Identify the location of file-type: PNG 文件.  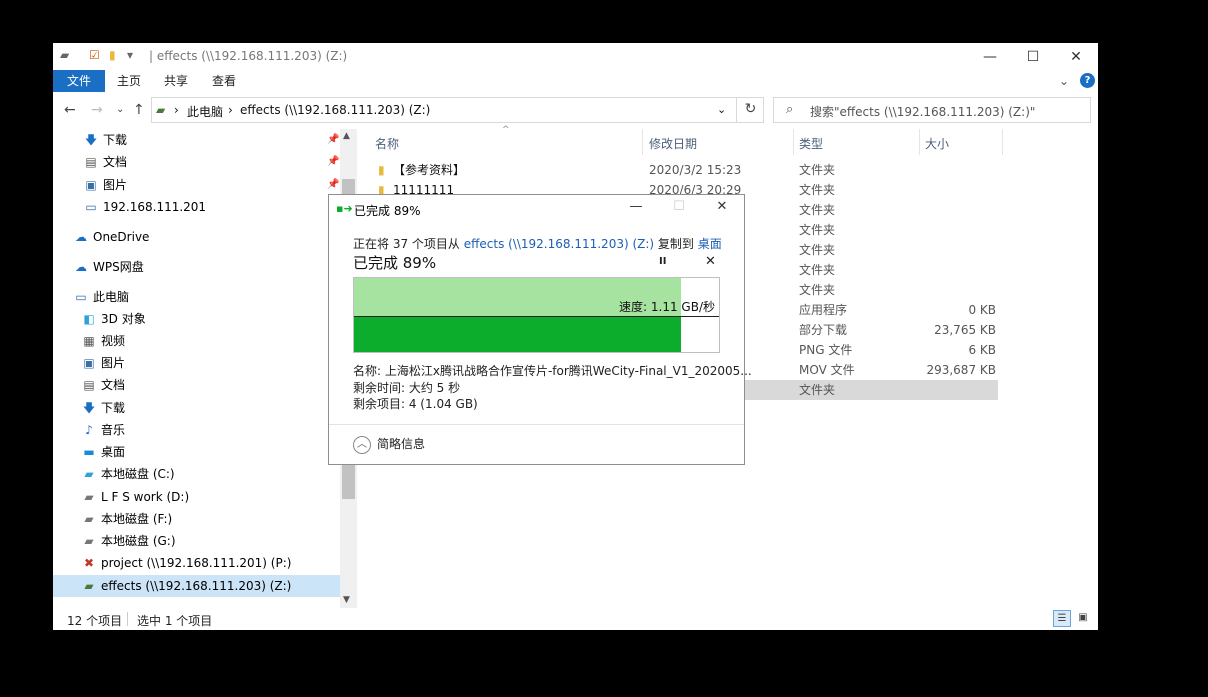
(826, 350).